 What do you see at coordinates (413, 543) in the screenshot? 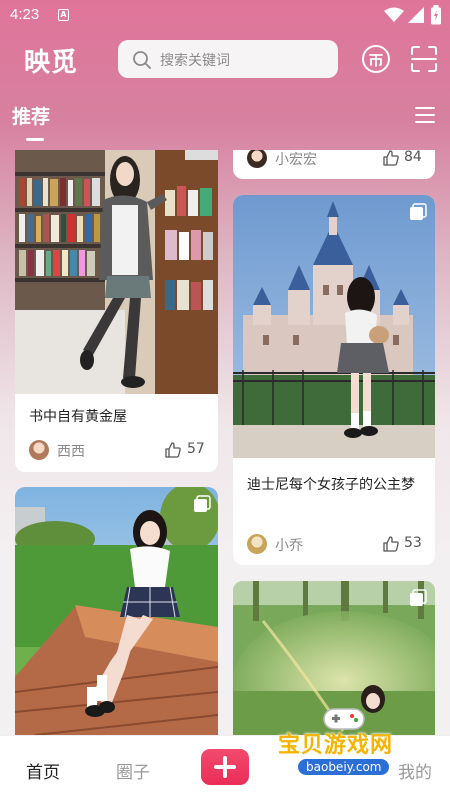
I see `like-count: 53` at bounding box center [413, 543].